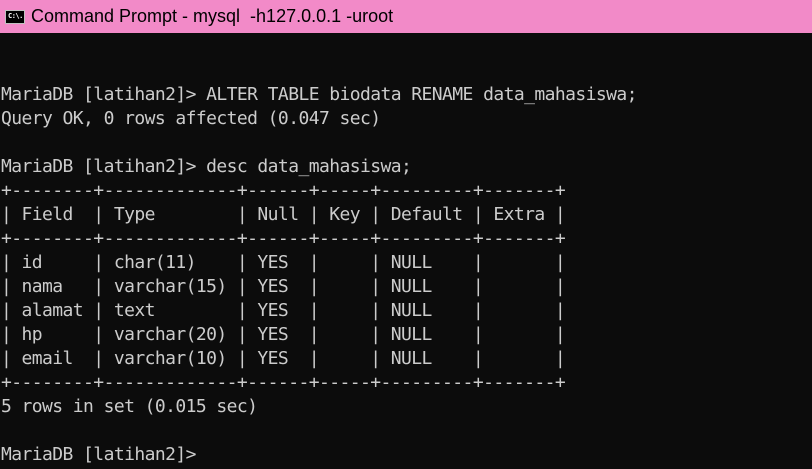 The height and width of the screenshot is (469, 812). I want to click on table-row: | email | varchar(10) | YES | | NULL | |, so click(283, 358).